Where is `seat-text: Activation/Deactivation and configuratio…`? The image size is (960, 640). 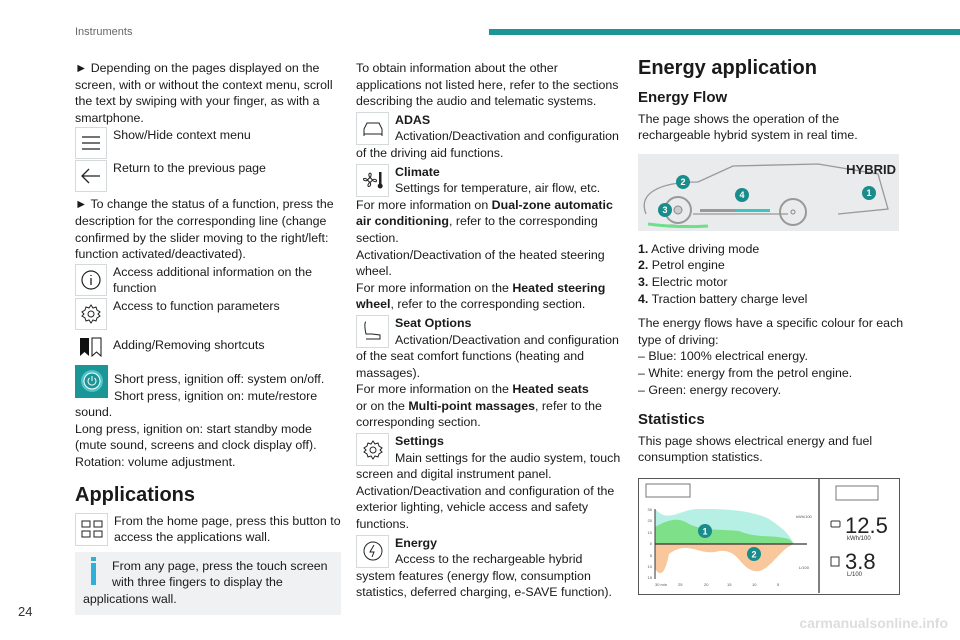 seat-text: Activation/Deactivation and configuratio… is located at coordinates (487, 356).